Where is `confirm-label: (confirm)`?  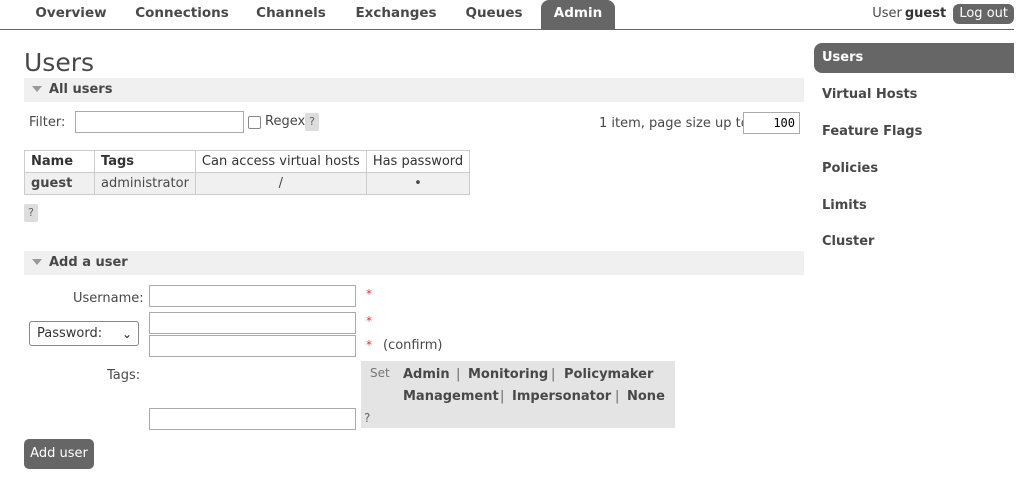
confirm-label: (confirm) is located at coordinates (413, 345).